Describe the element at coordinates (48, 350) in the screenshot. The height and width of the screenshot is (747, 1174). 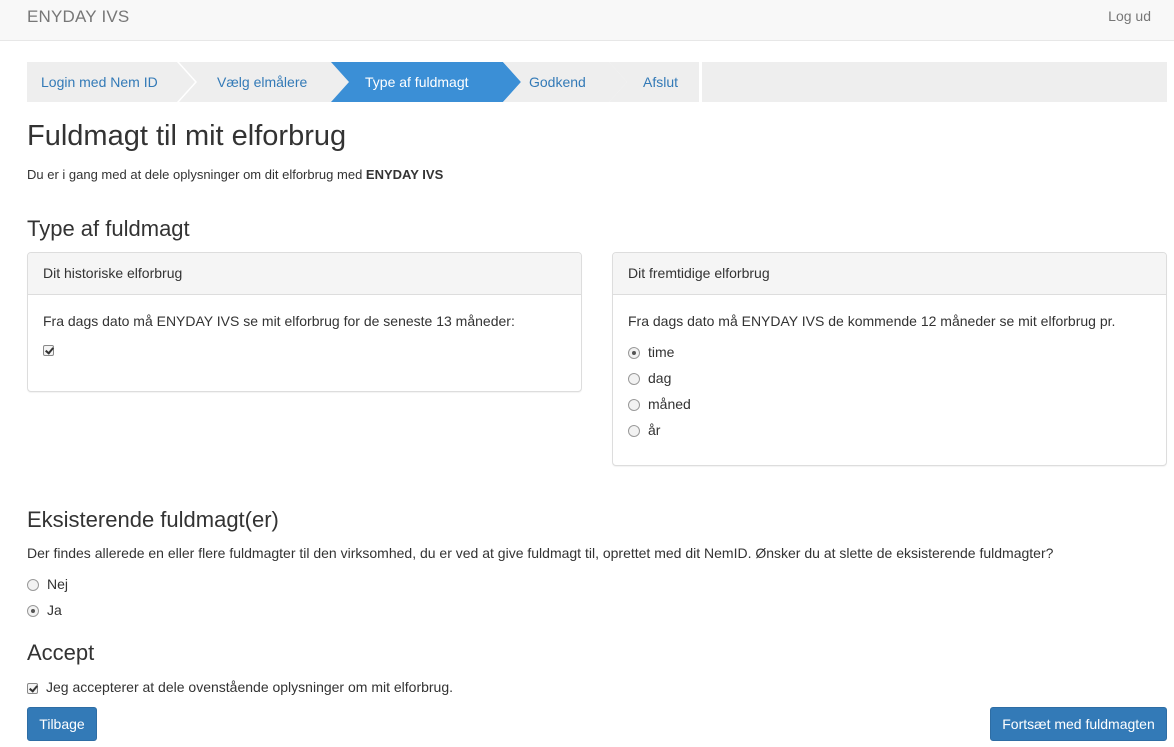
I see `historic-checkbox` at that location.